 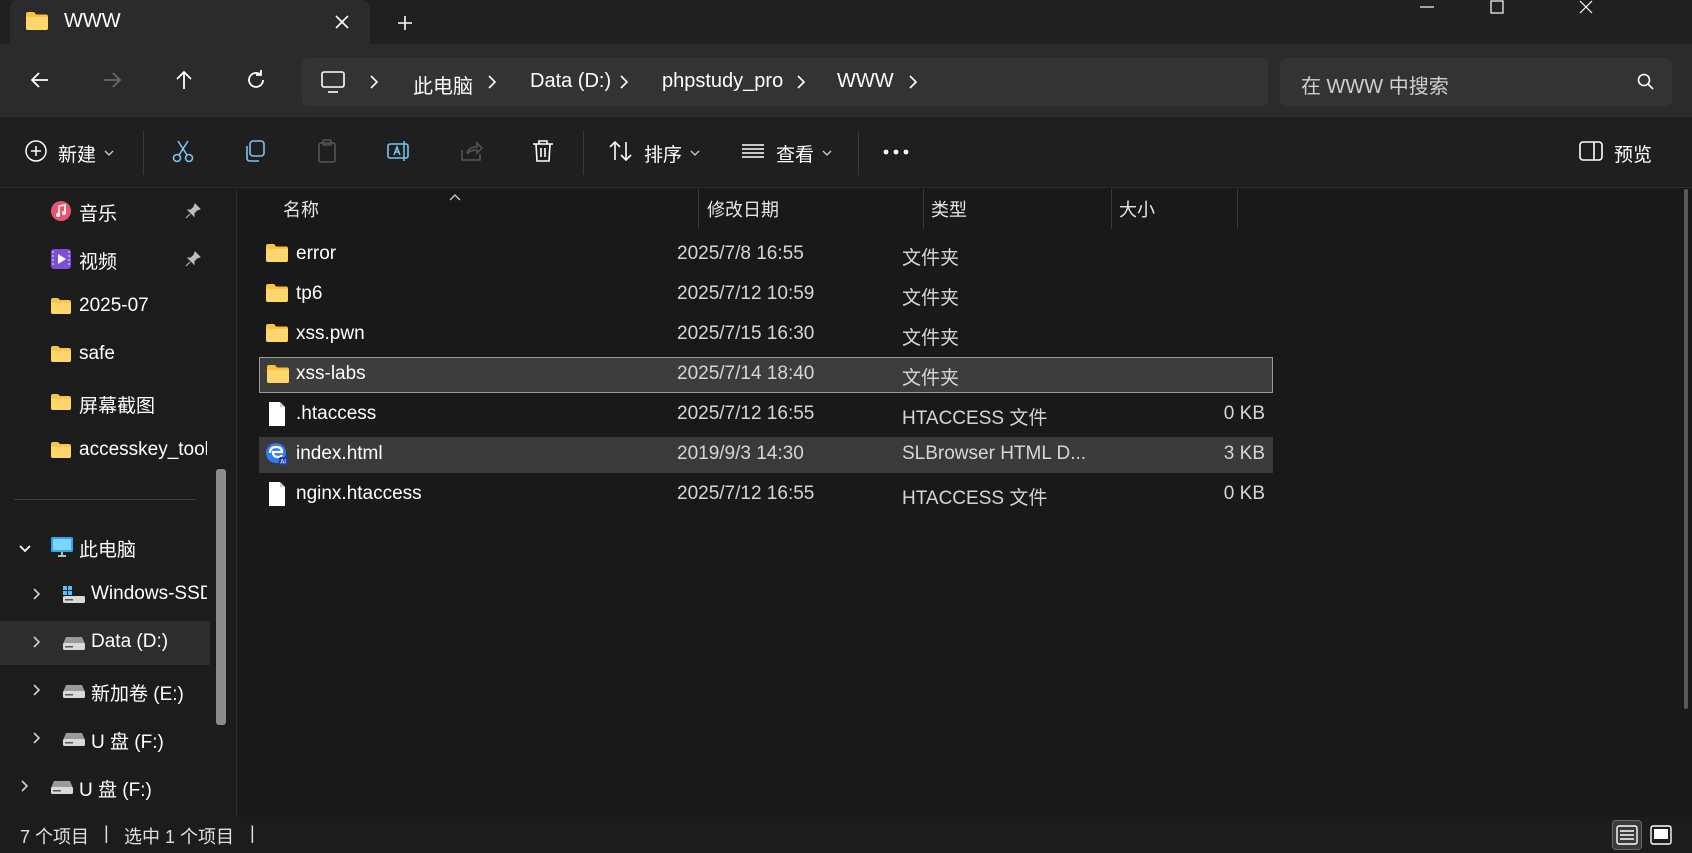 What do you see at coordinates (1497, 10) in the screenshot?
I see `maximize-icon` at bounding box center [1497, 10].